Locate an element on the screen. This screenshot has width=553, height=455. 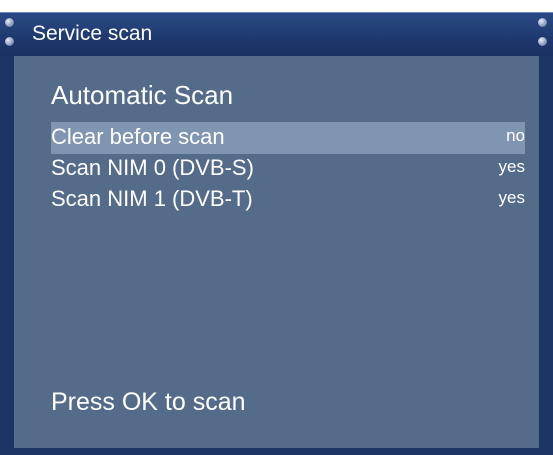
option-value: no is located at coordinates (515, 135).